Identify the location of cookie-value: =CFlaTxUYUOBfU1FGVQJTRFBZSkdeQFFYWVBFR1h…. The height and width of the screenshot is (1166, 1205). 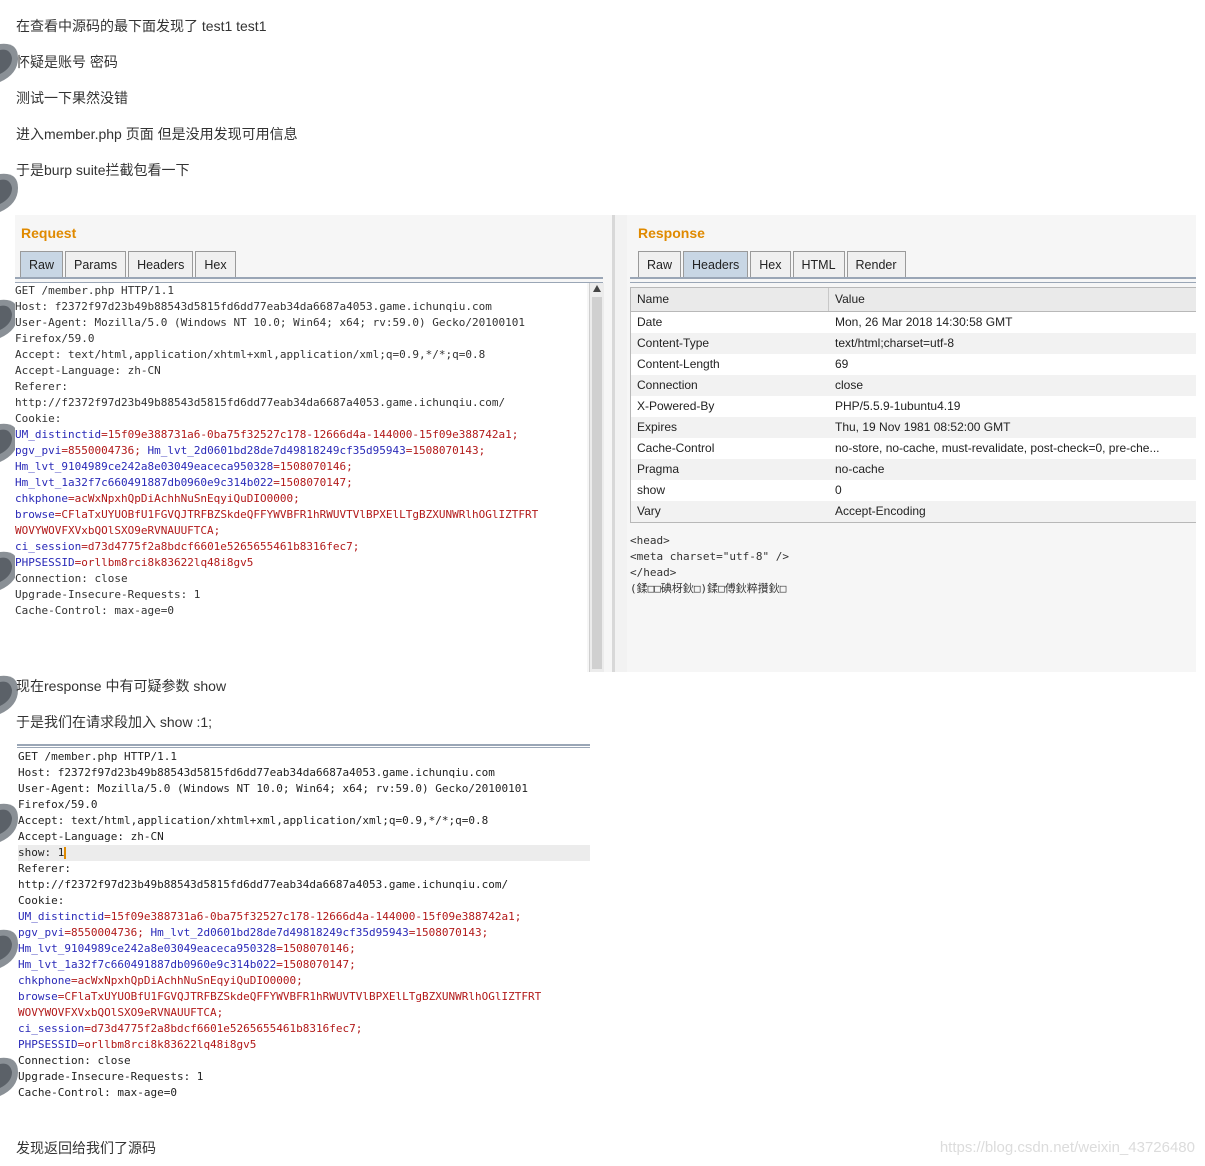
(299, 996).